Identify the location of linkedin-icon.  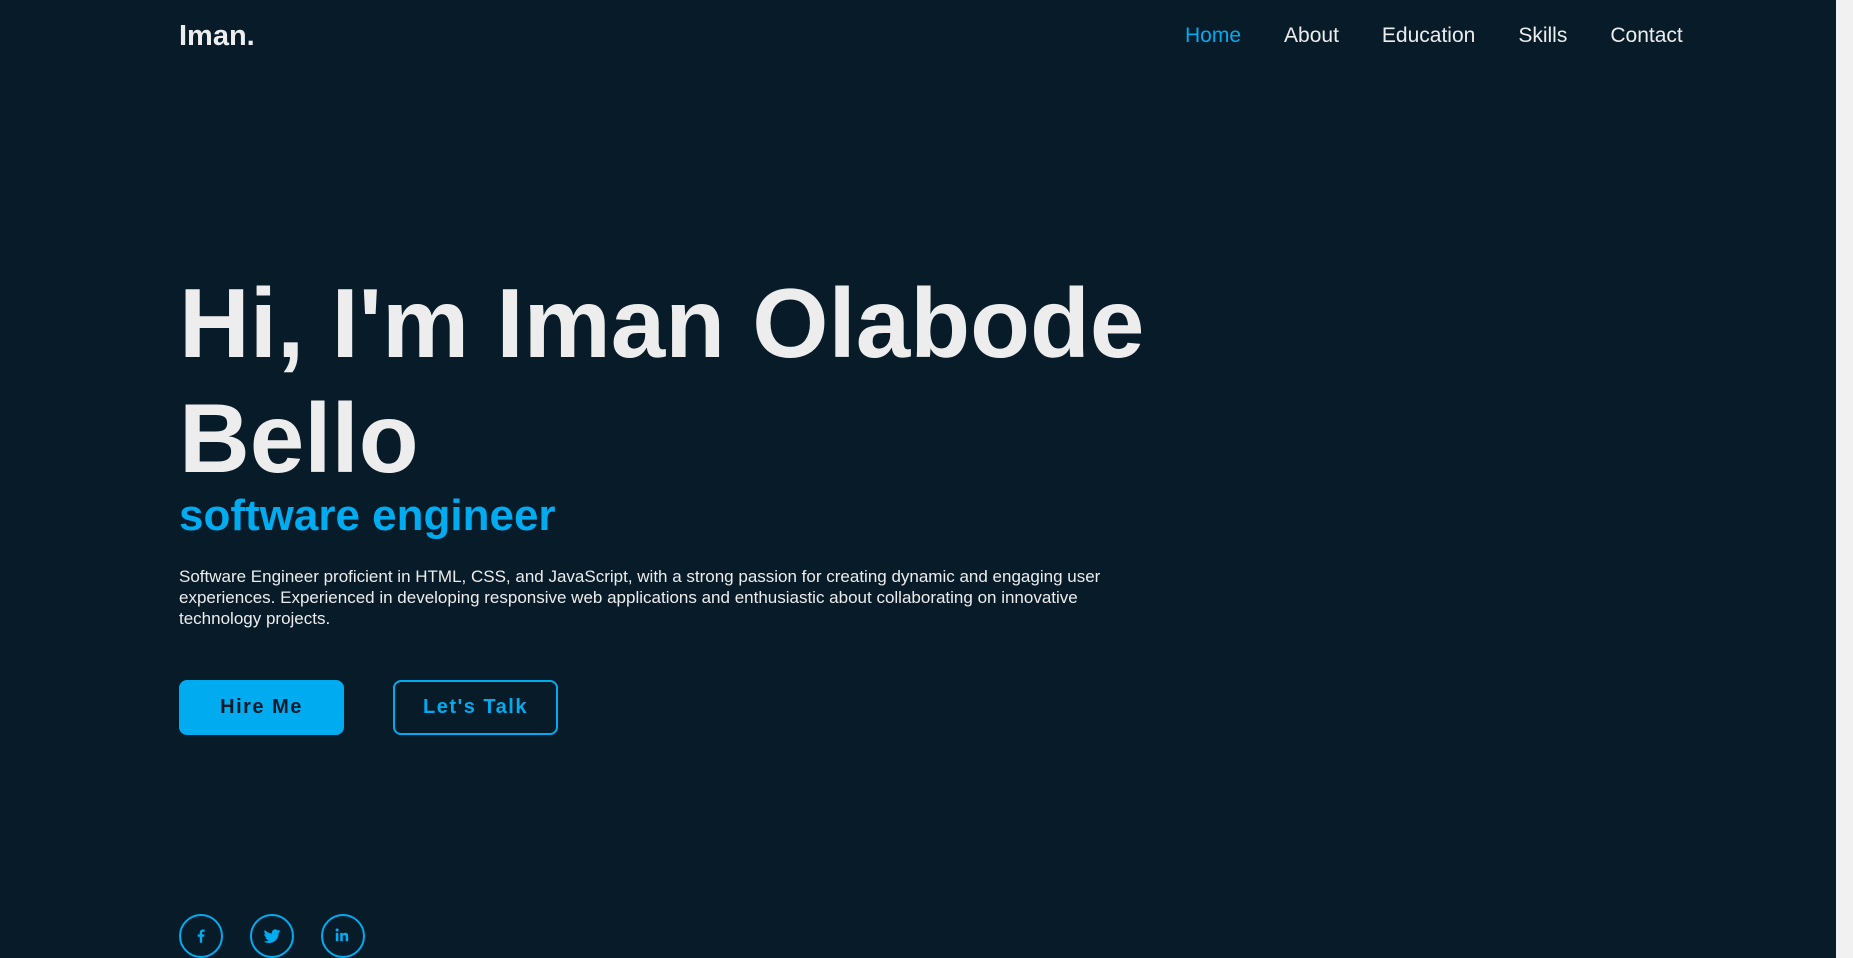
(343, 936).